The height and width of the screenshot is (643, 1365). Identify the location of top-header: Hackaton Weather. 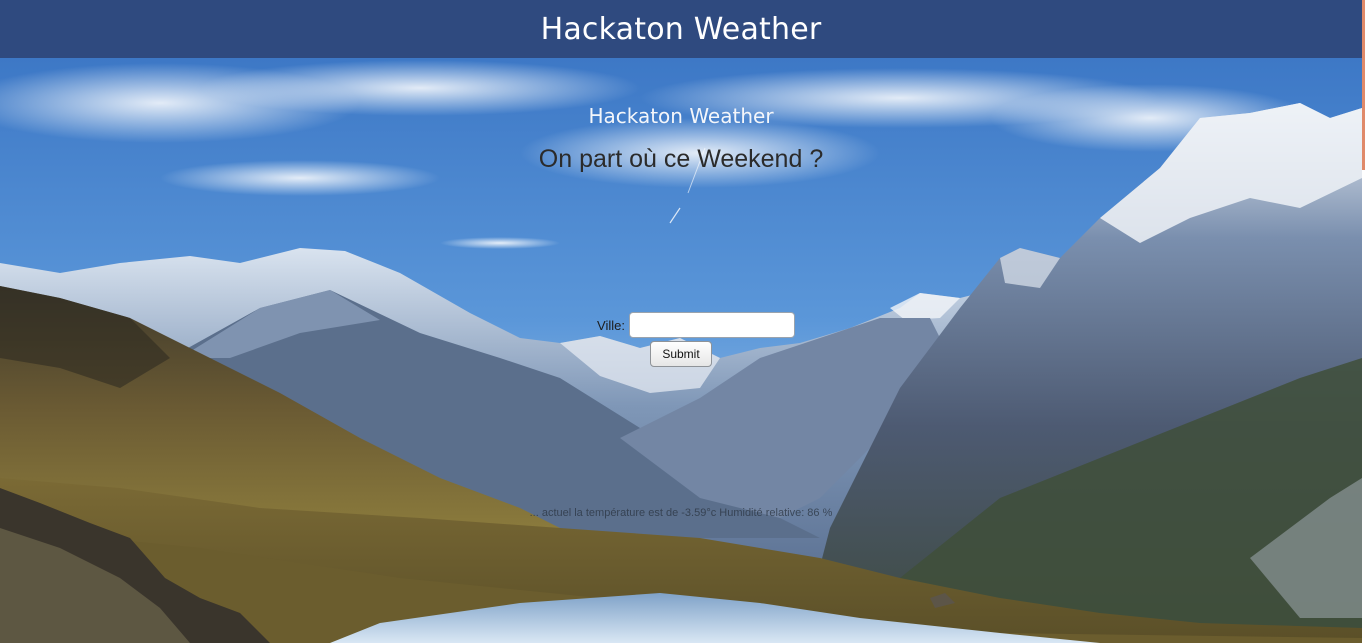
(681, 29).